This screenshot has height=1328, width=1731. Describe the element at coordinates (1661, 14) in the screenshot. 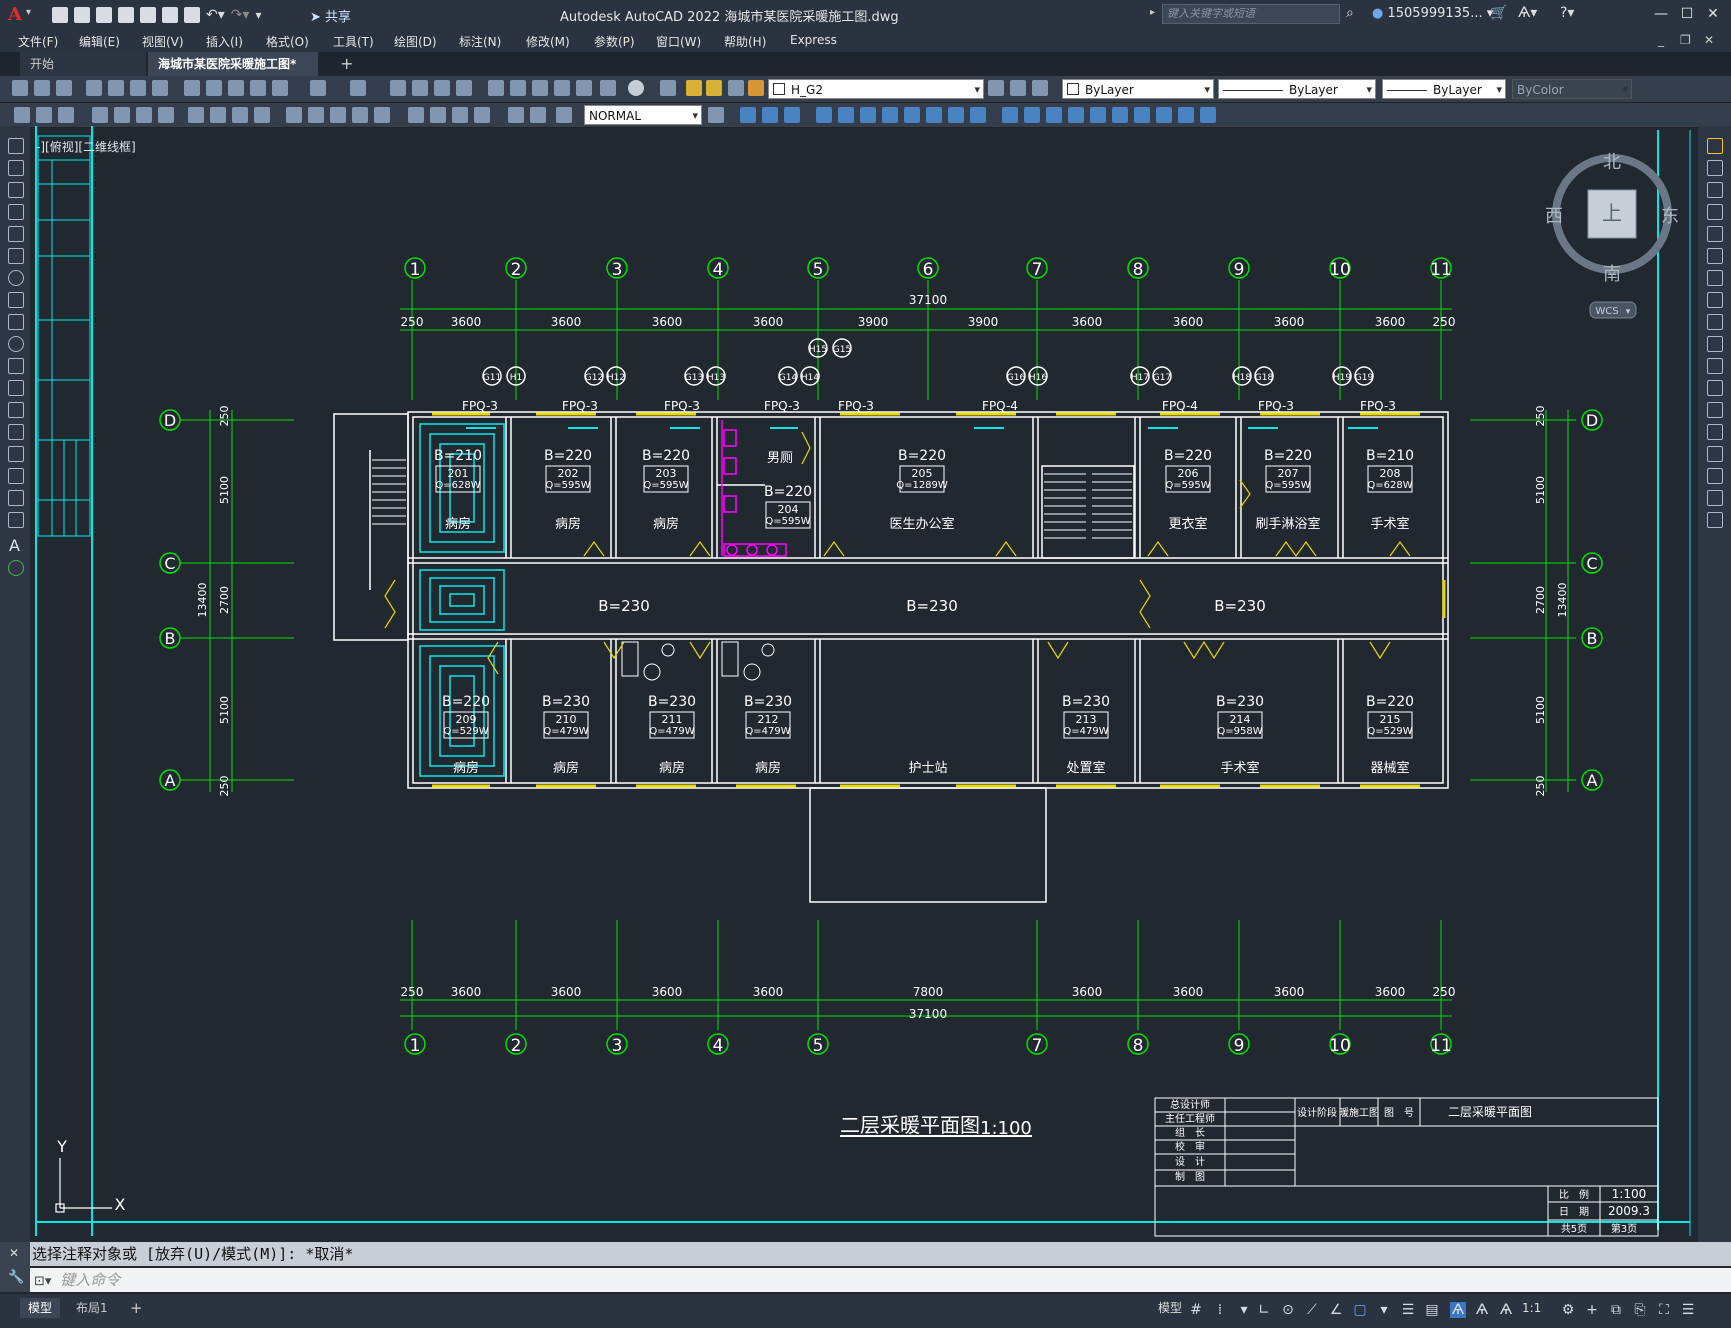

I see `minimize-icon: —` at that location.